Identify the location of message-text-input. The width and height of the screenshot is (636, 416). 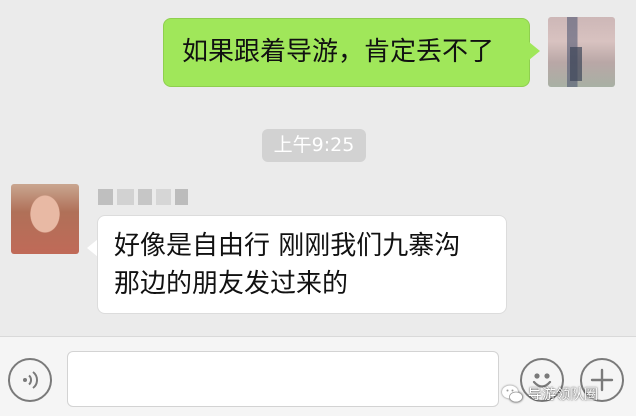
(283, 379).